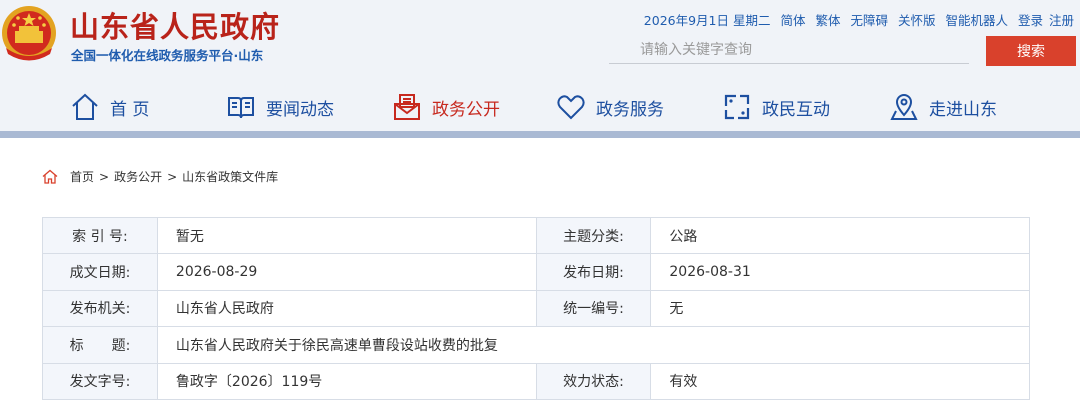 The image size is (1080, 404). What do you see at coordinates (100, 345) in the screenshot?
I see `title-label: 标 题:` at bounding box center [100, 345].